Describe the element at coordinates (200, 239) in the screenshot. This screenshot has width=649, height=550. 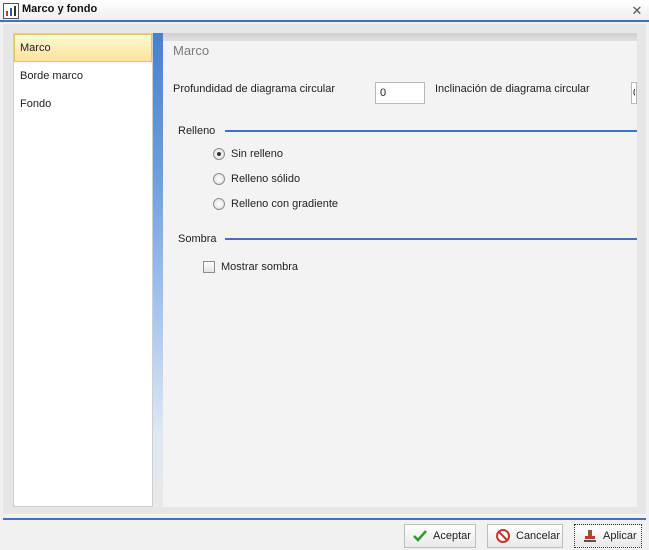
I see `shadow-group-title: Sombra` at that location.